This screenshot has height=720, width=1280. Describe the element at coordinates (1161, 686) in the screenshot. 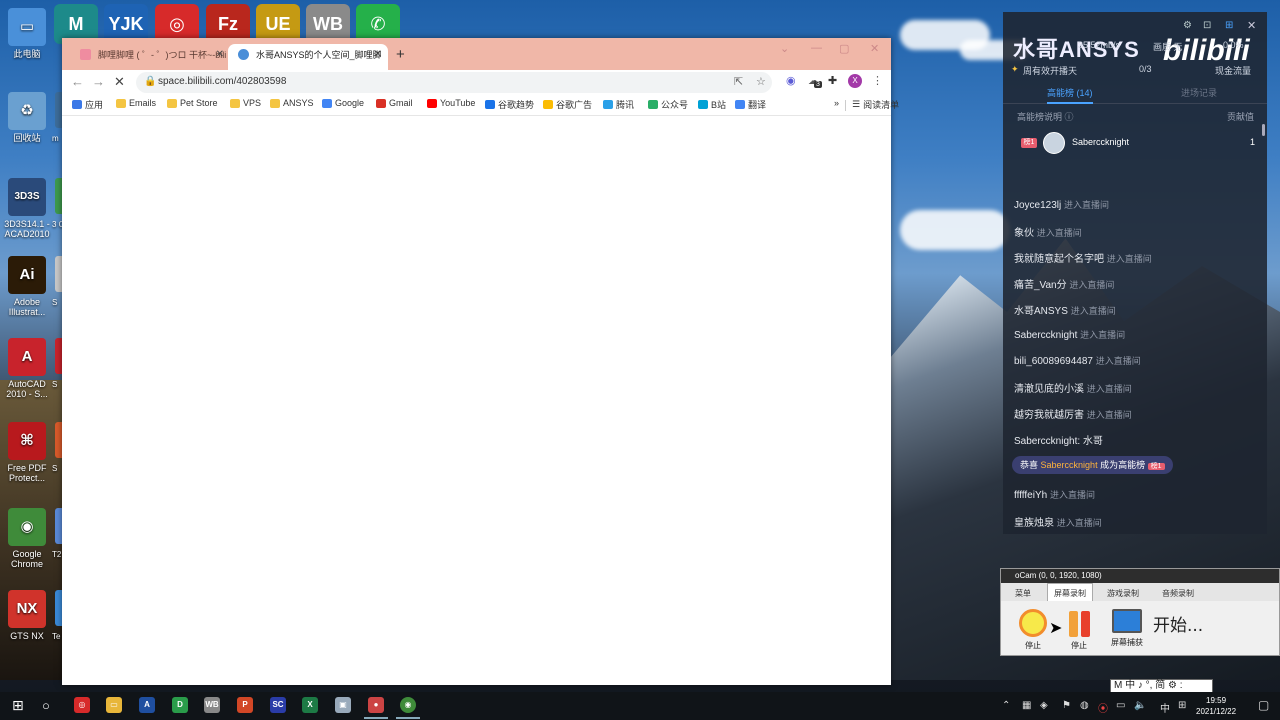

I see `ime-toolbar: M 中 ♪ °, 简 ⚙ :` at that location.